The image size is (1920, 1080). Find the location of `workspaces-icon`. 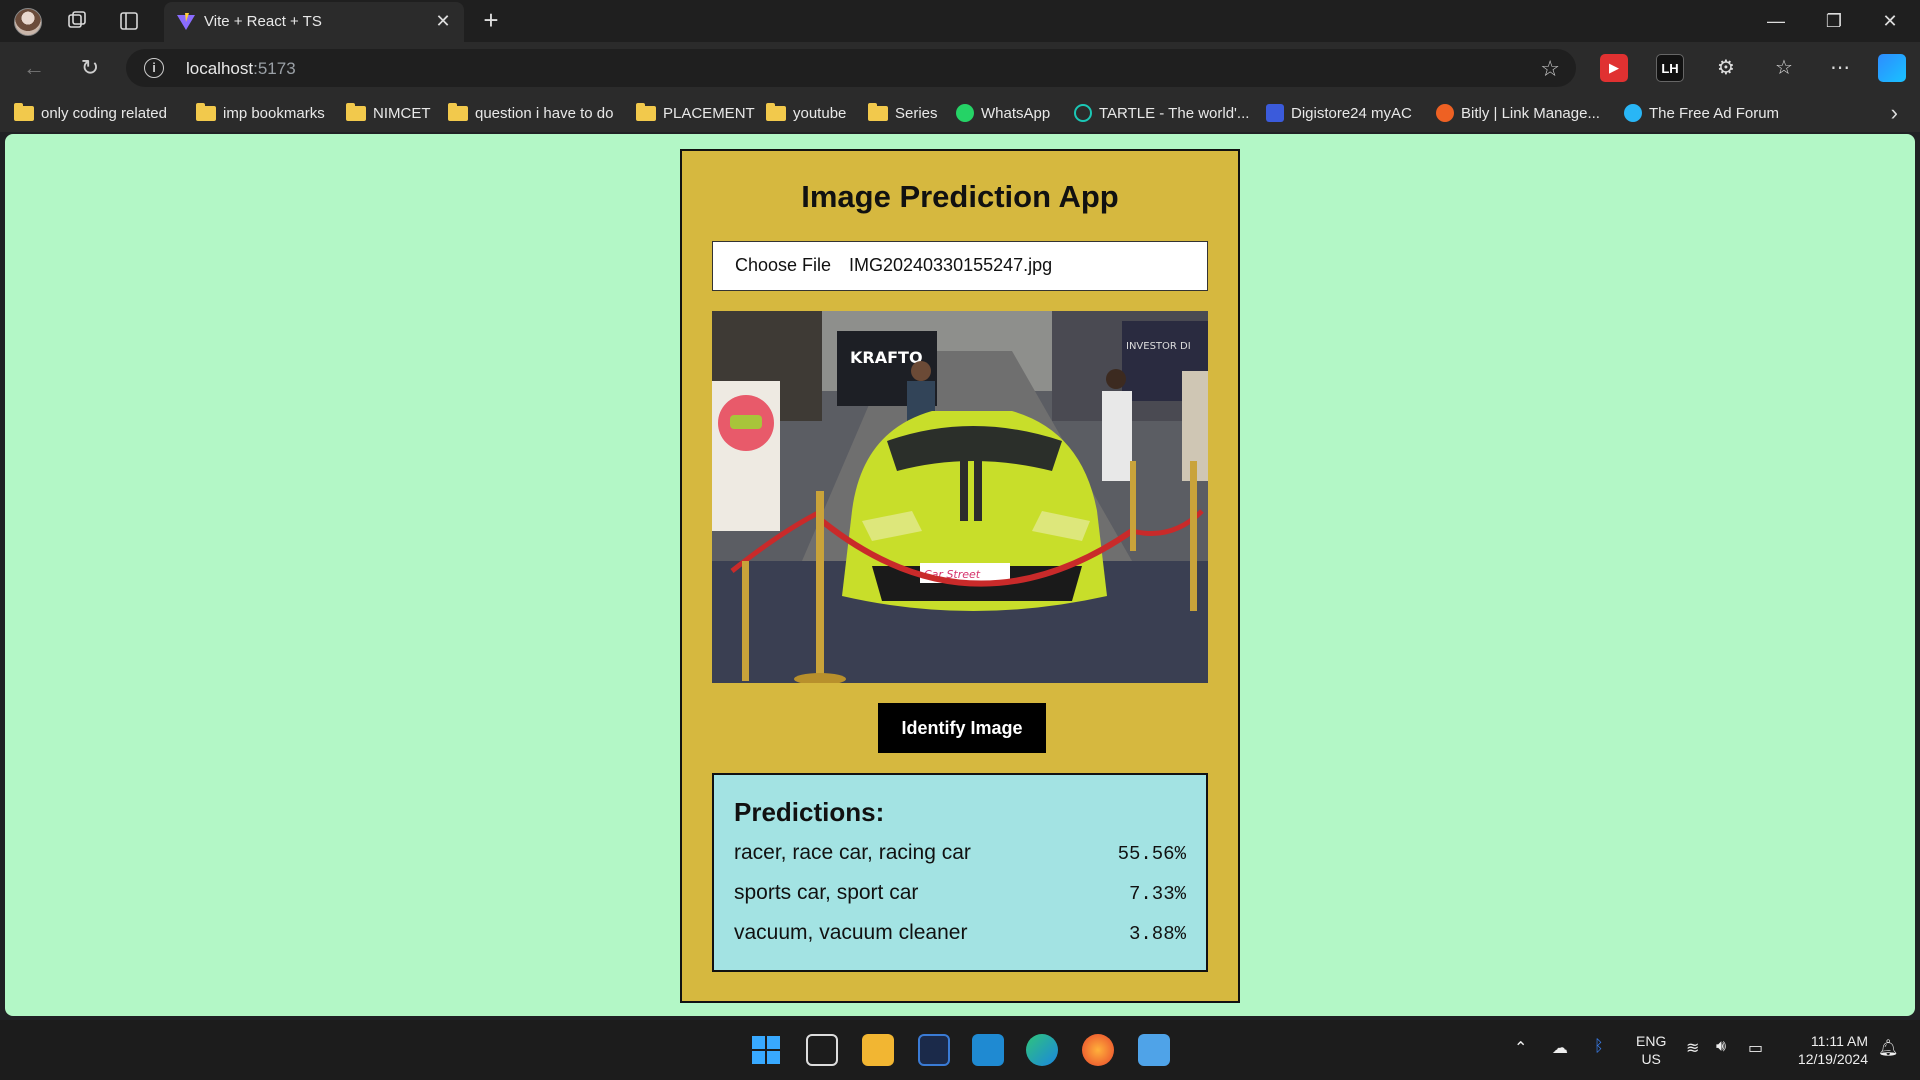

workspaces-icon is located at coordinates (77, 21).